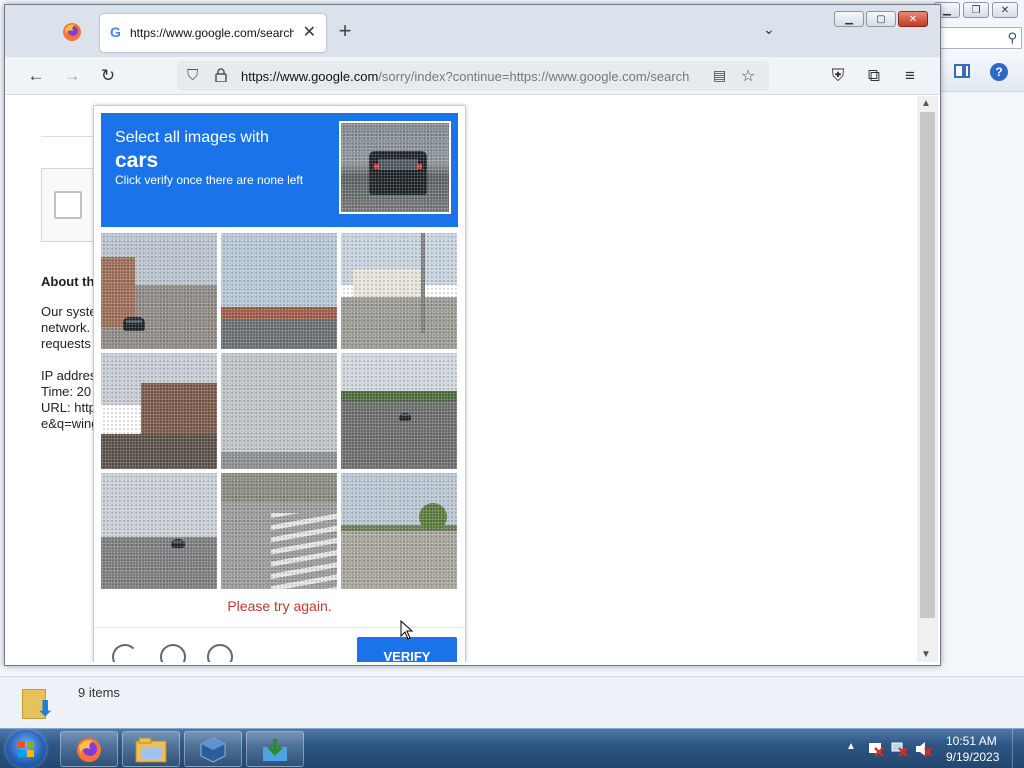 This screenshot has width=1024, height=768. I want to click on preview-pane-icon, so click(962, 71).